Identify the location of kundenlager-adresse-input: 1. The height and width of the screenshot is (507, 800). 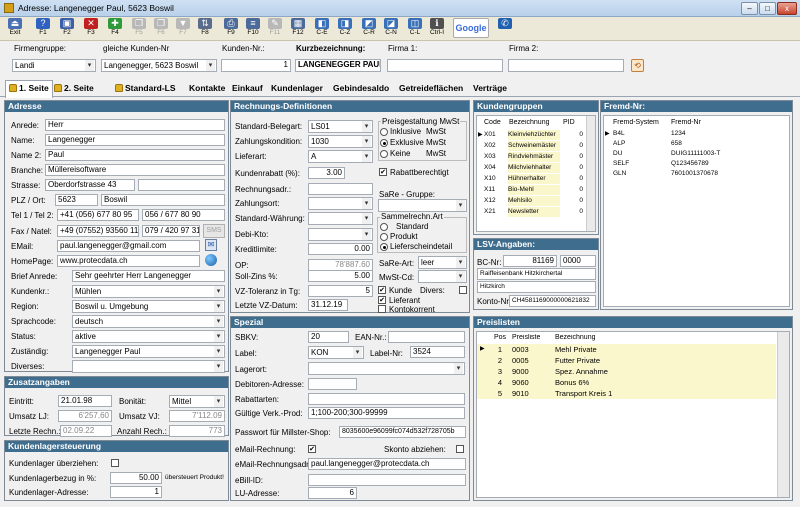
(136, 492).